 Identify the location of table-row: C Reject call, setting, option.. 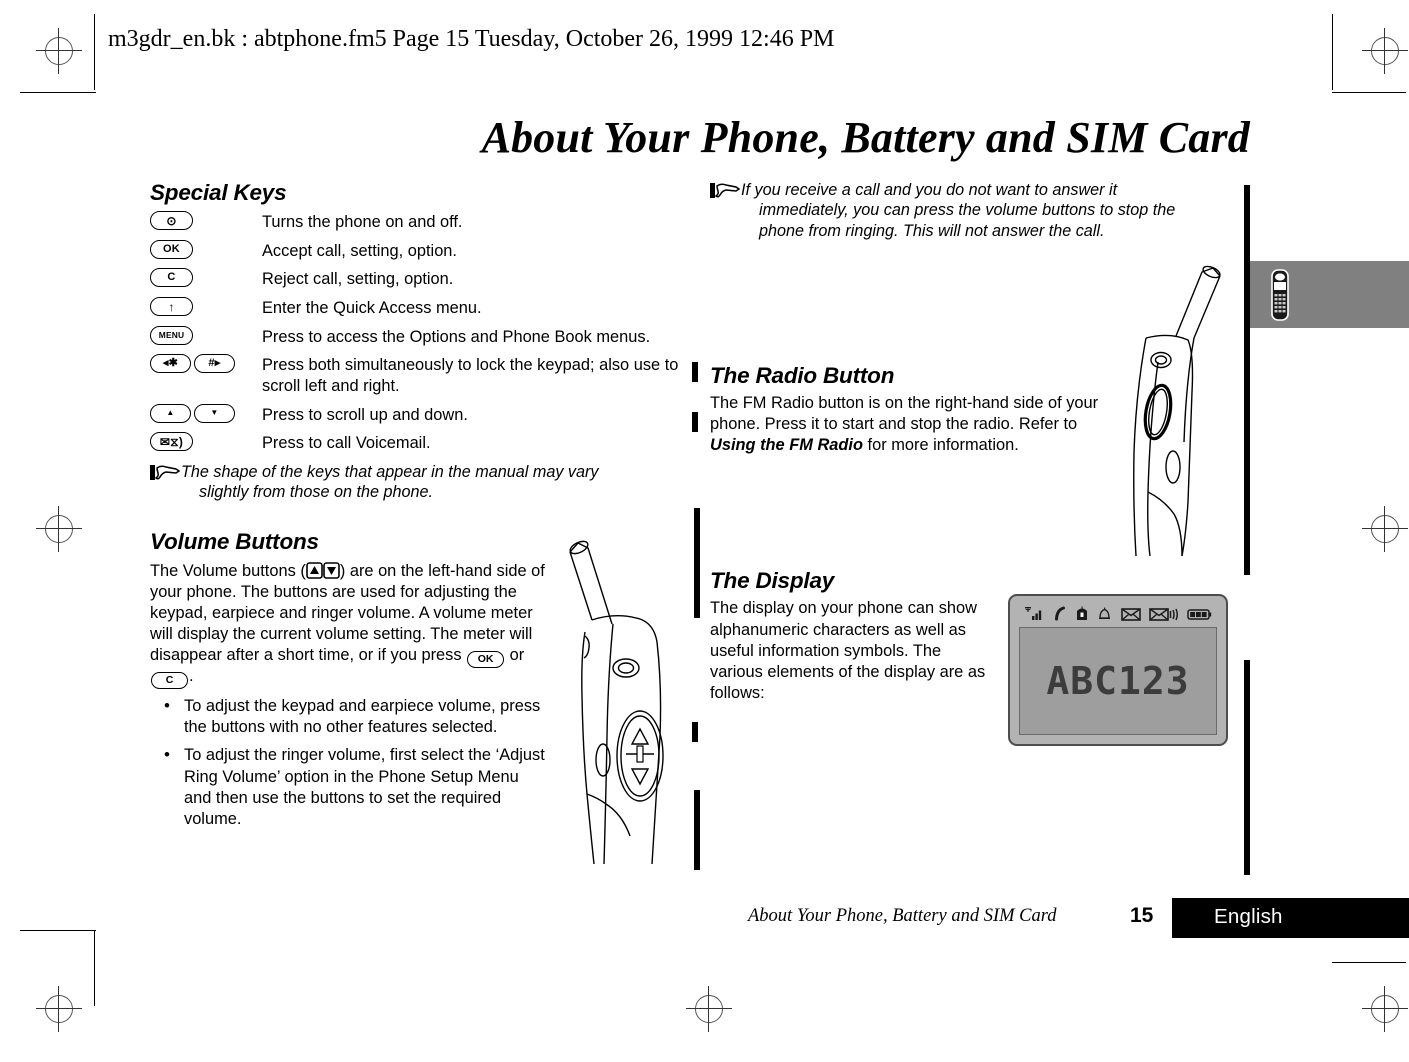
(422, 281).